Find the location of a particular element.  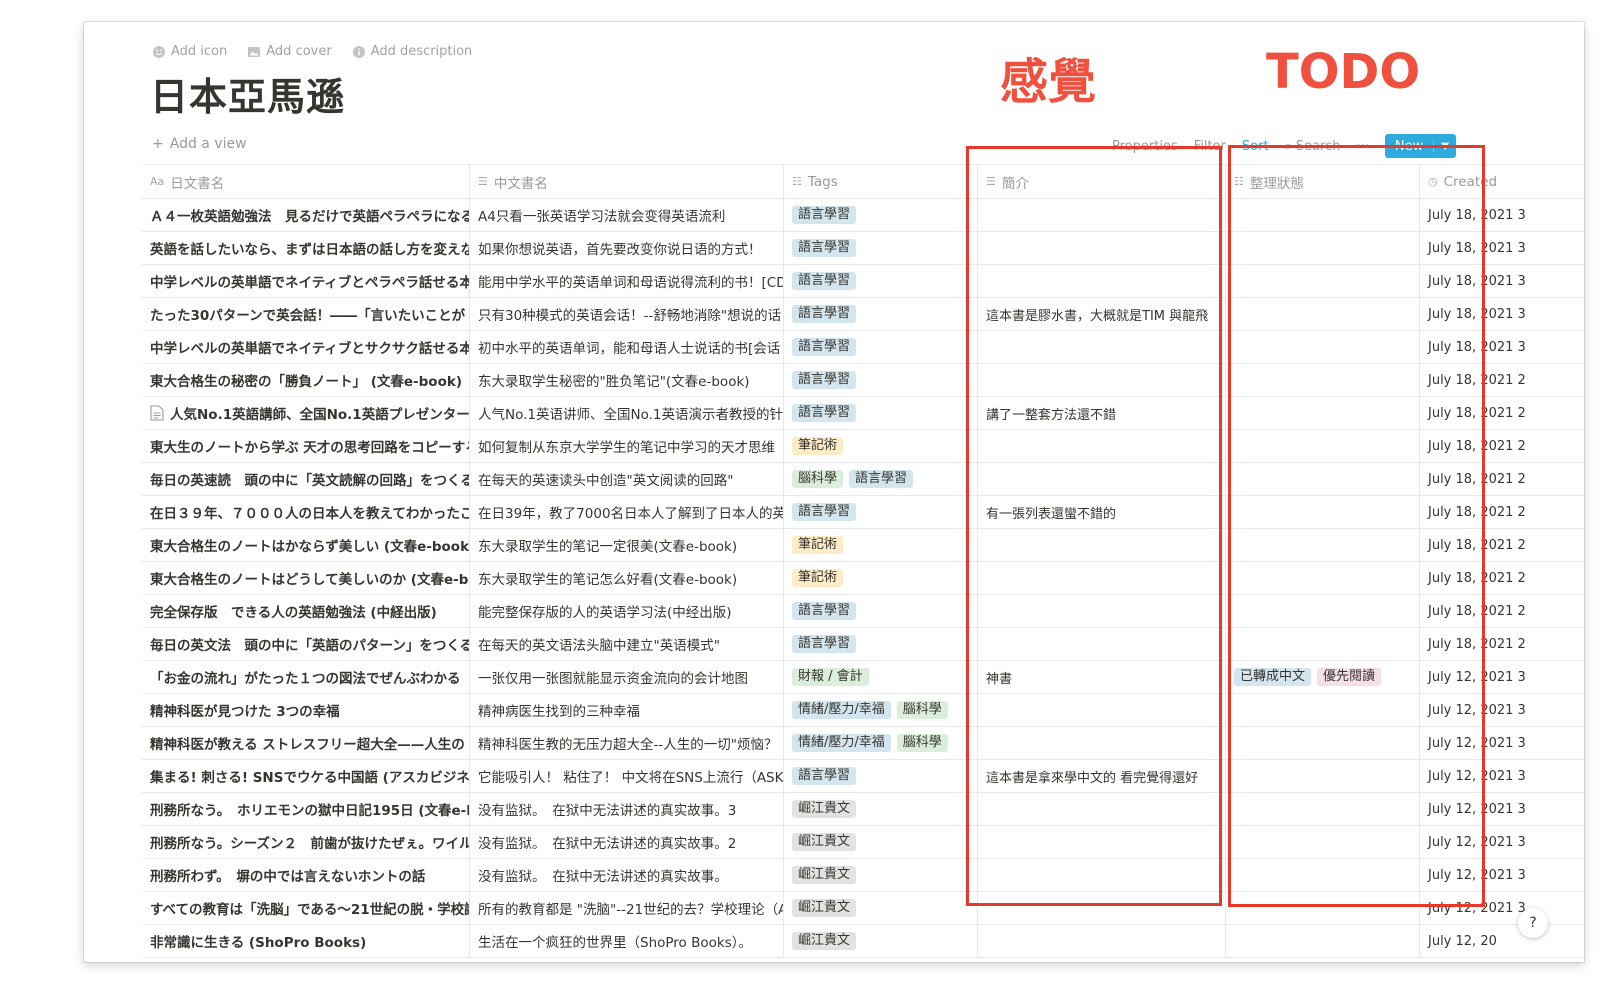

cell-ja-title: Ａ４一枚英語勉強法 見るだけで英語ペラペラになる is located at coordinates (306, 215).